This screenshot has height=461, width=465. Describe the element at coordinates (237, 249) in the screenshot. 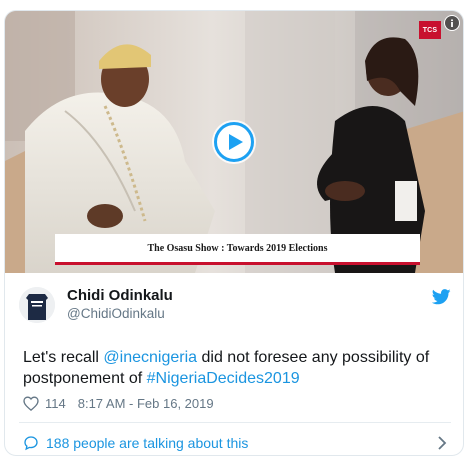

I see `video-caption-banner: The Osasu Show : Towards 2019 Elections` at that location.